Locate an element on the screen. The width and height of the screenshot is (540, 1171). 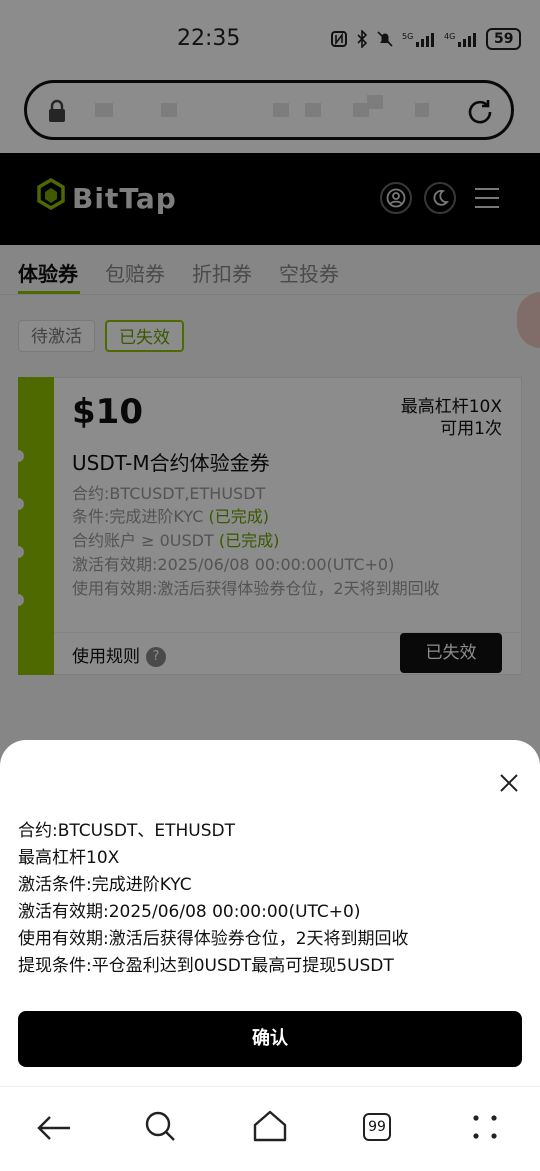
sheet-line-activation-condition: 激活条件:完成进阶KYC is located at coordinates (105, 885).